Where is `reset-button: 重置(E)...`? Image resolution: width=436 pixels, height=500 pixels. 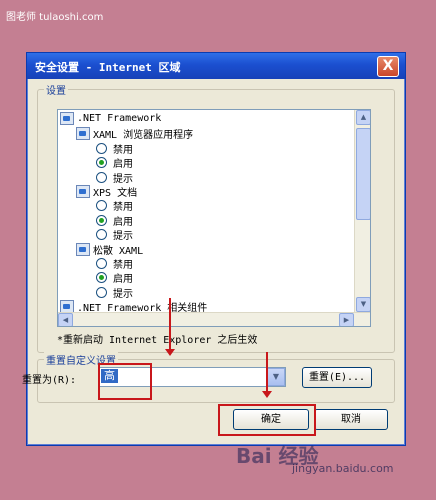 reset-button: 重置(E)... is located at coordinates (337, 377).